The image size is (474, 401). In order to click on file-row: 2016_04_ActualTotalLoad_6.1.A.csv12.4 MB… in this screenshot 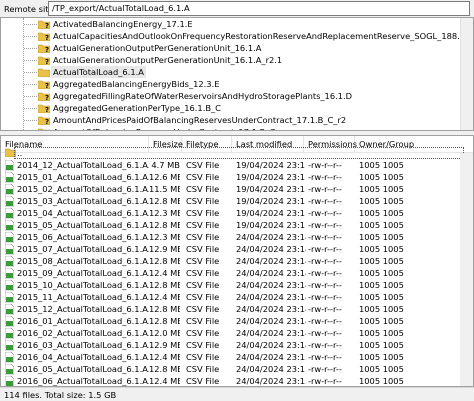, I will do `click(237, 357)`.